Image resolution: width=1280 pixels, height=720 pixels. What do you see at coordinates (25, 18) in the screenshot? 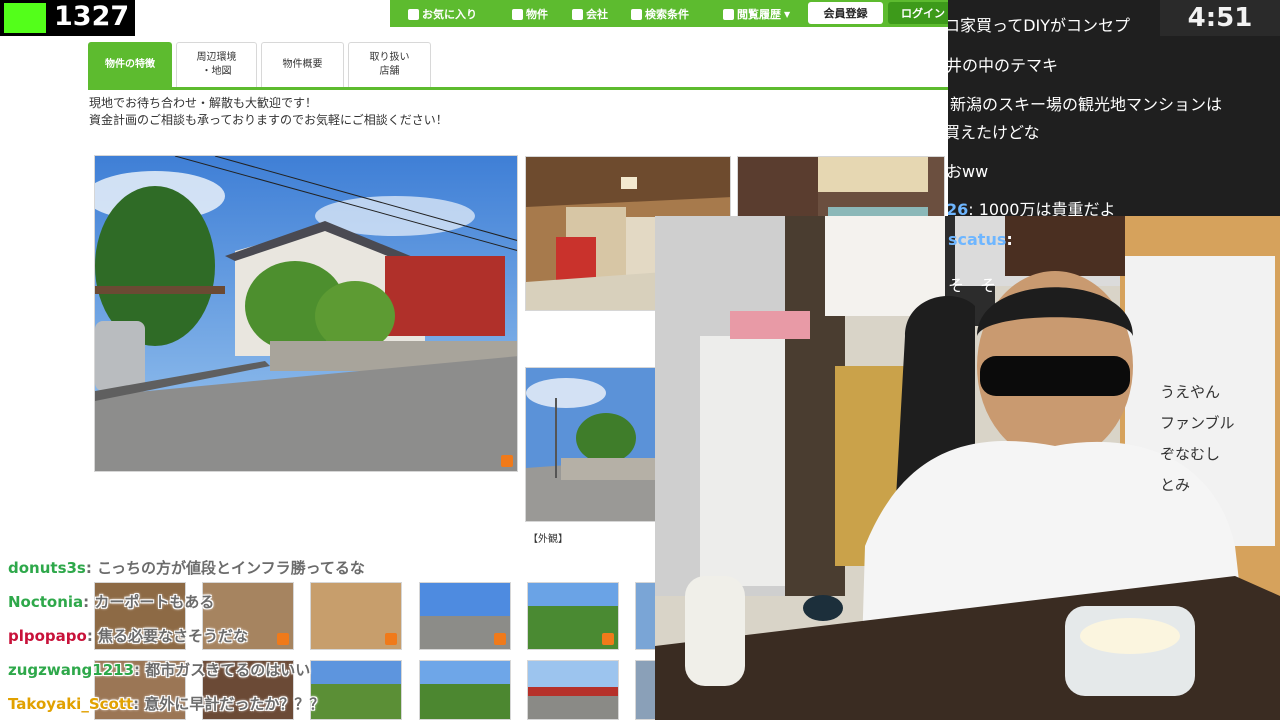
I see `kick-logo-icon` at bounding box center [25, 18].